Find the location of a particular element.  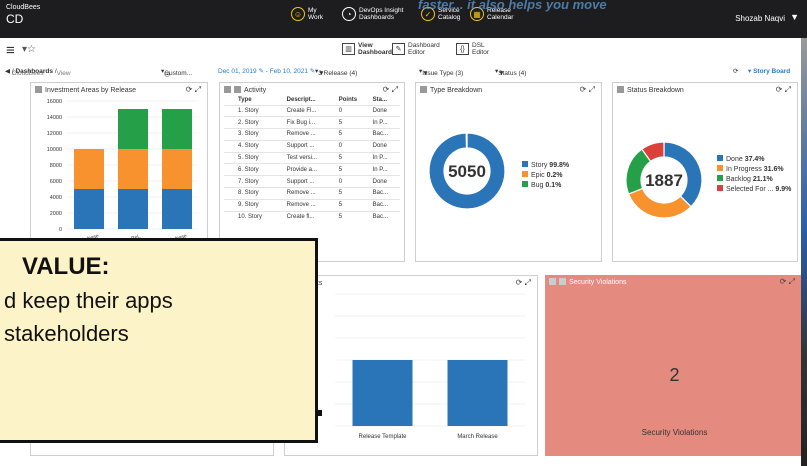

type-legend: Story 99.8% Epic 0.2% Bug 0.1% is located at coordinates (545, 176).